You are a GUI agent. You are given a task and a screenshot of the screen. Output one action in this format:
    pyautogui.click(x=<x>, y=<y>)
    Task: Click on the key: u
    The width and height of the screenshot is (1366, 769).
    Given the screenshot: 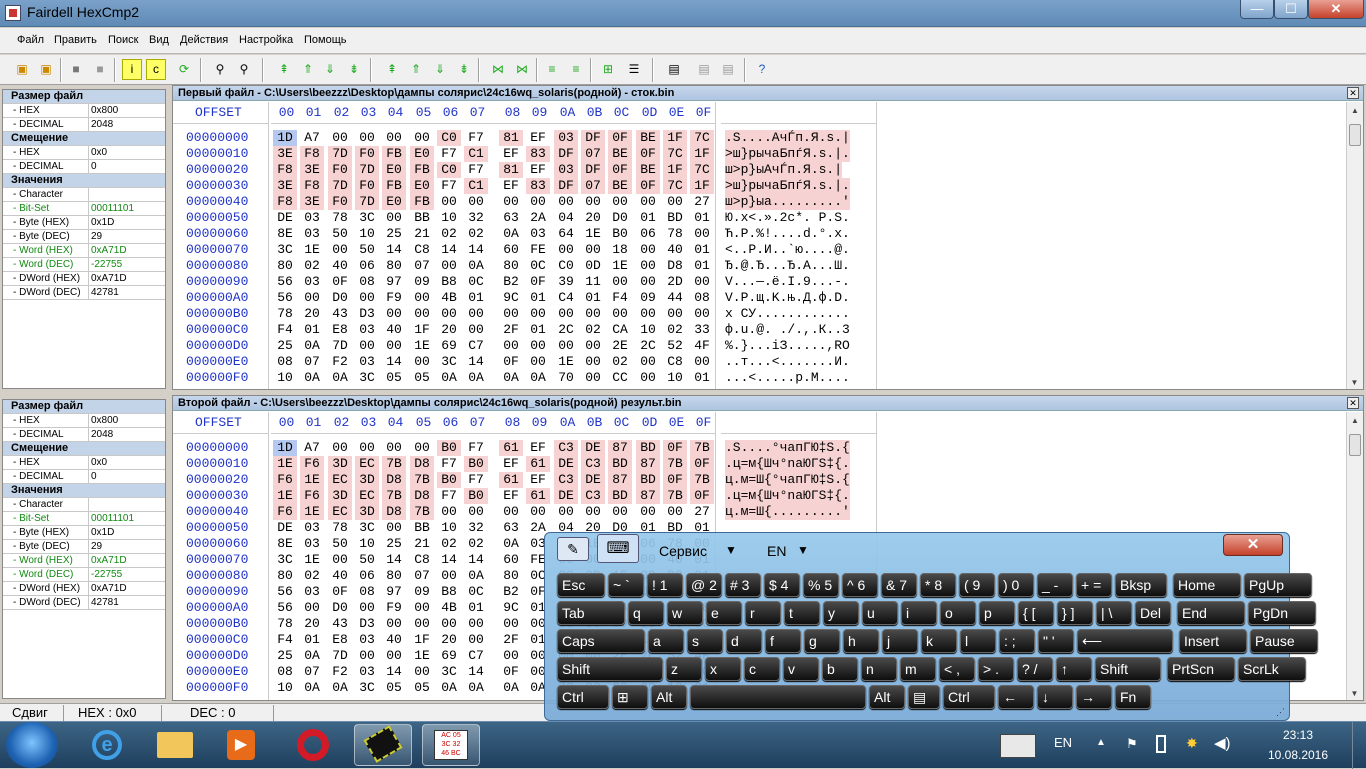 What is the action you would take?
    pyautogui.click(x=880, y=613)
    